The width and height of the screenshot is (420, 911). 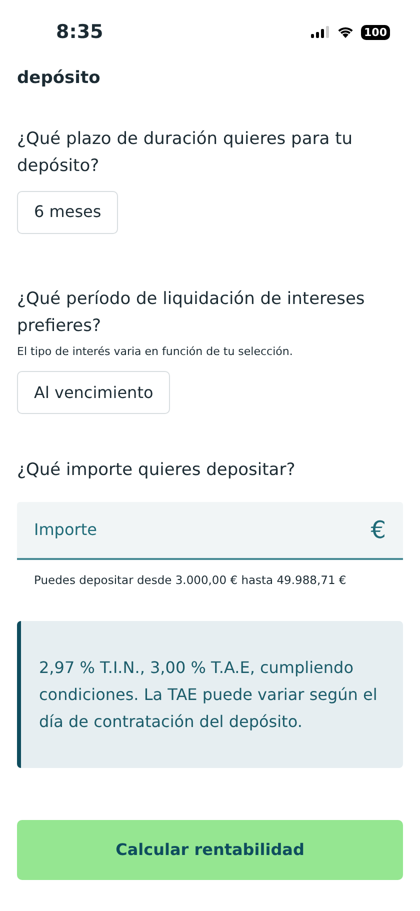 I want to click on calculate-button: Calcular rentabilidad, so click(x=210, y=850).